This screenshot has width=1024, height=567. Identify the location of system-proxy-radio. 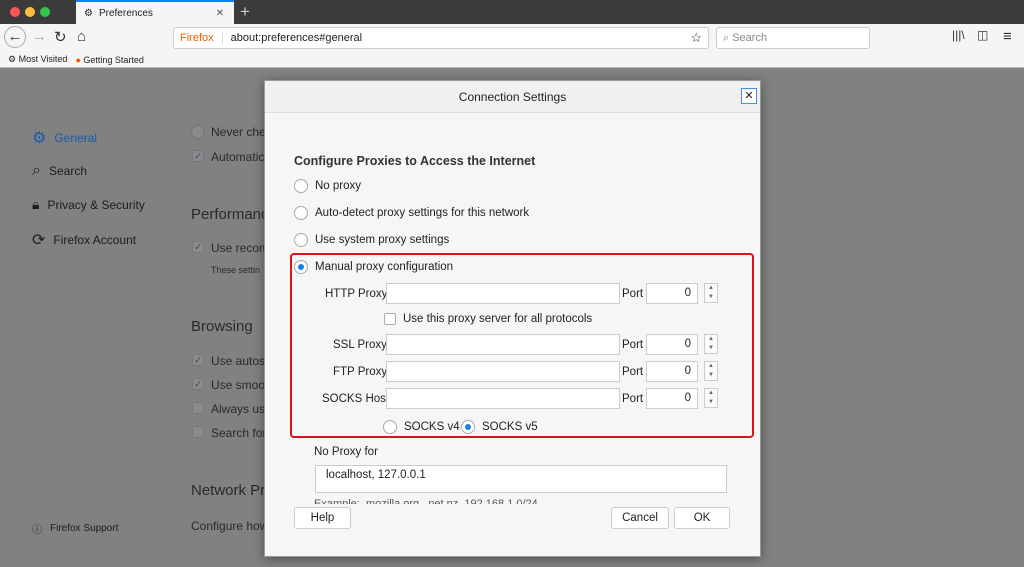
(301, 240).